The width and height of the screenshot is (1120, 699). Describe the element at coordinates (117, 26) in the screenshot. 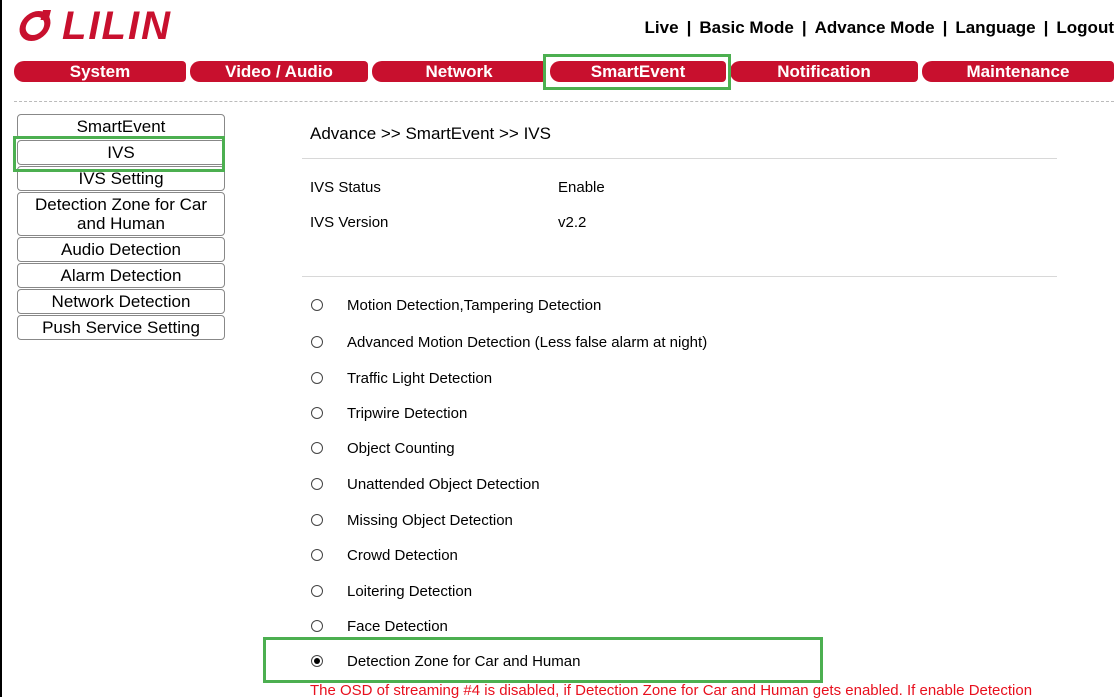

I see `logo-text: LILIN` at that location.